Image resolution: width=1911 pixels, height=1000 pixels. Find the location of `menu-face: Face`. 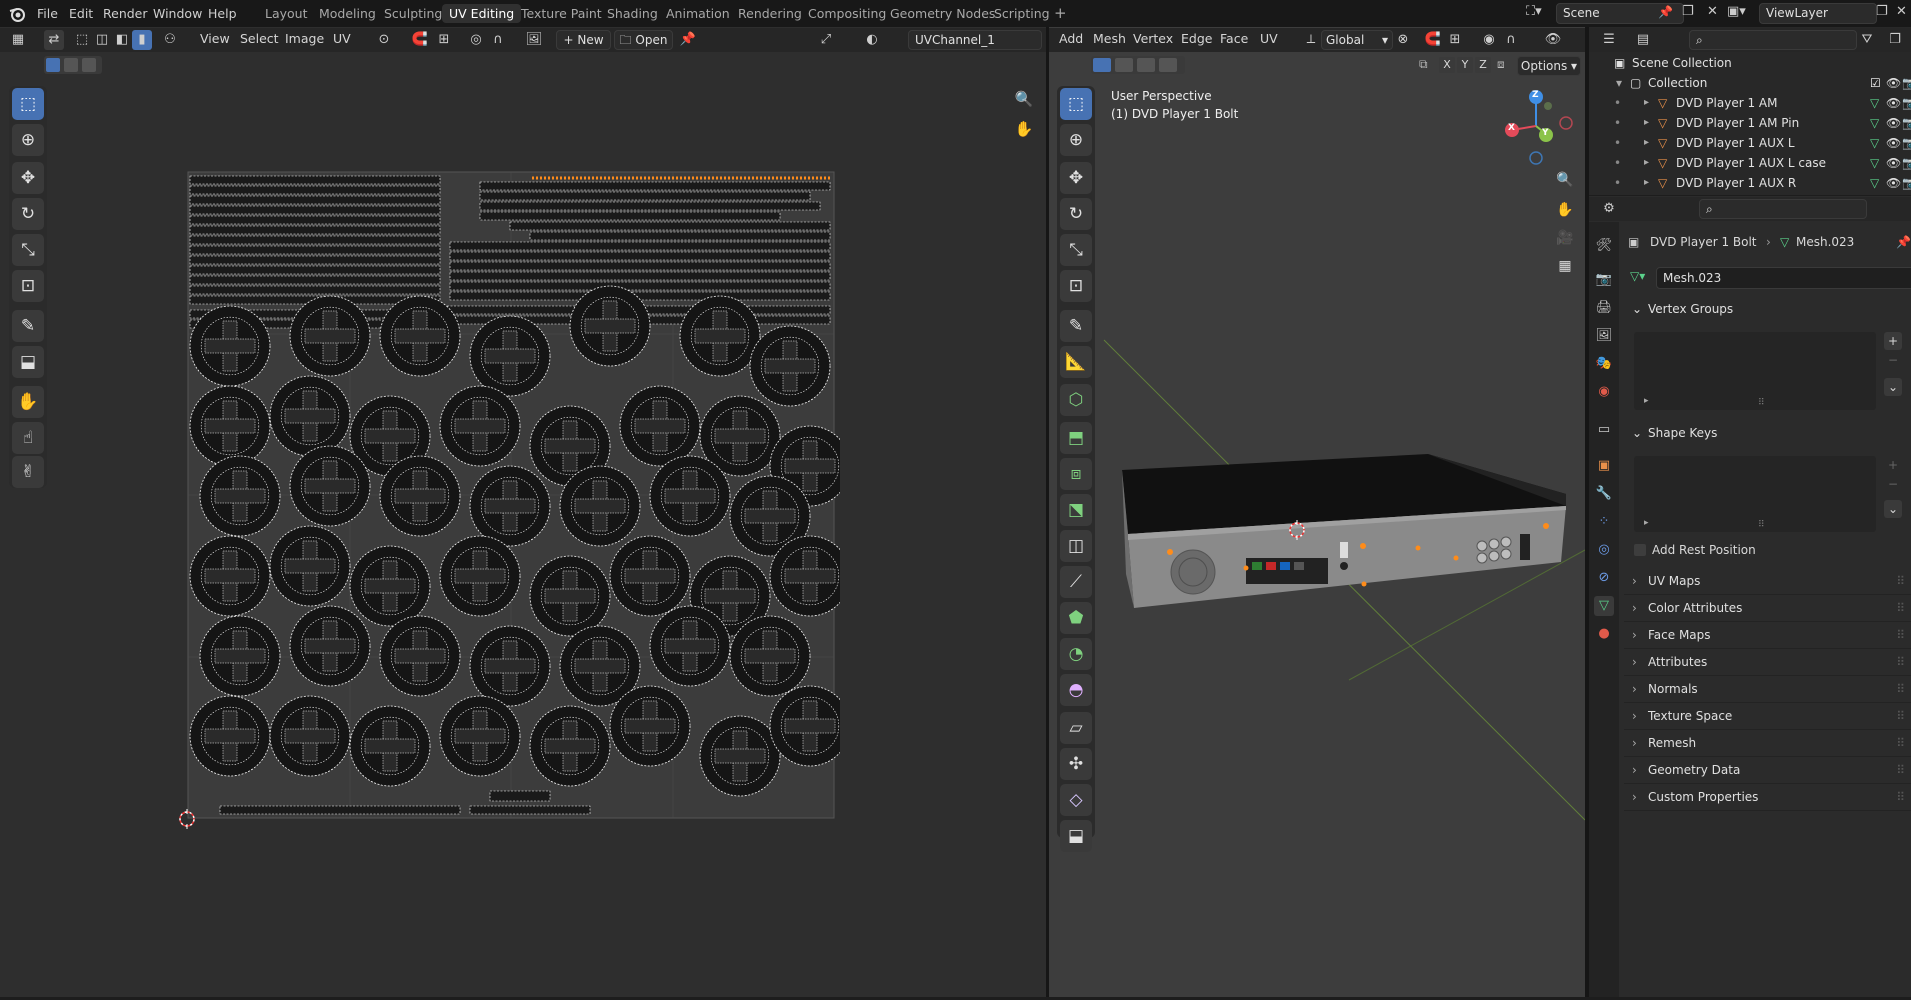

menu-face: Face is located at coordinates (1234, 39).